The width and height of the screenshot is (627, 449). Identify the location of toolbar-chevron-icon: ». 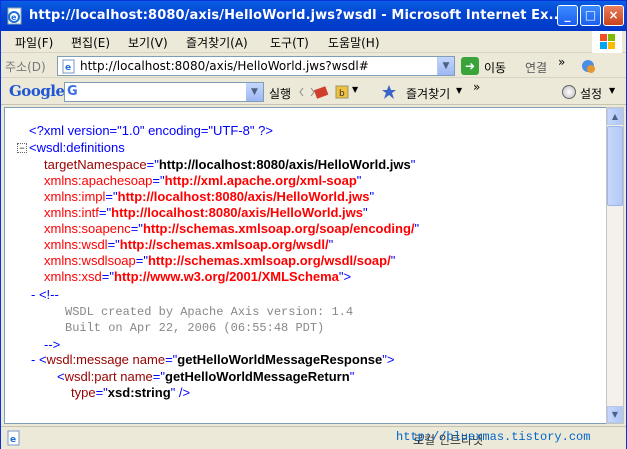
(476, 87).